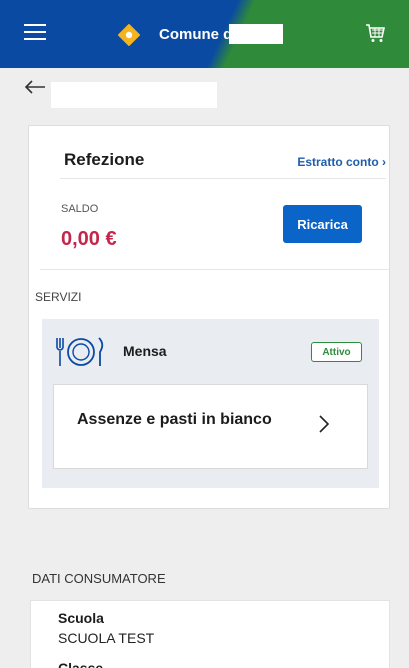 The height and width of the screenshot is (668, 409). What do you see at coordinates (80, 351) in the screenshot?
I see `plate-cutlery-icon` at bounding box center [80, 351].